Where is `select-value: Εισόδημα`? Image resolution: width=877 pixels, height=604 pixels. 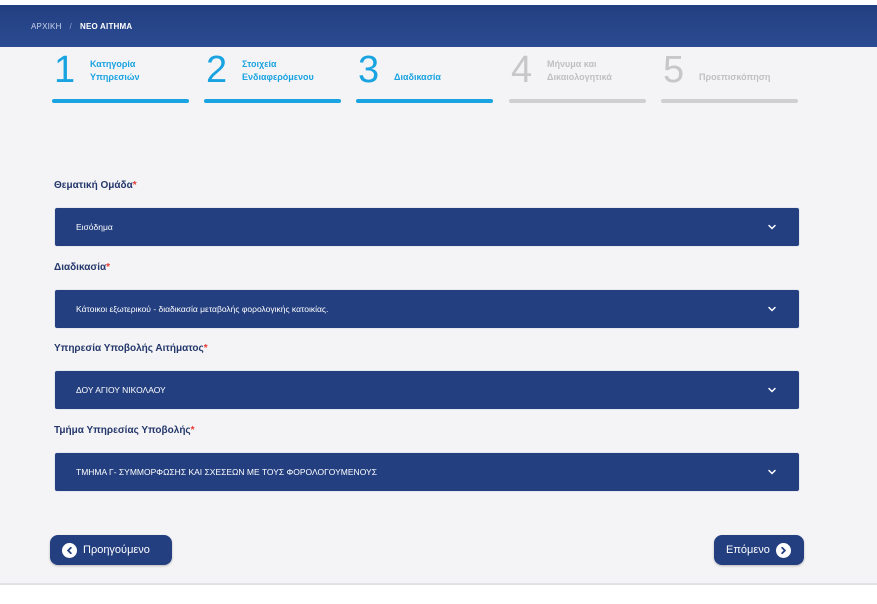
select-value: Εισόδημα is located at coordinates (94, 227).